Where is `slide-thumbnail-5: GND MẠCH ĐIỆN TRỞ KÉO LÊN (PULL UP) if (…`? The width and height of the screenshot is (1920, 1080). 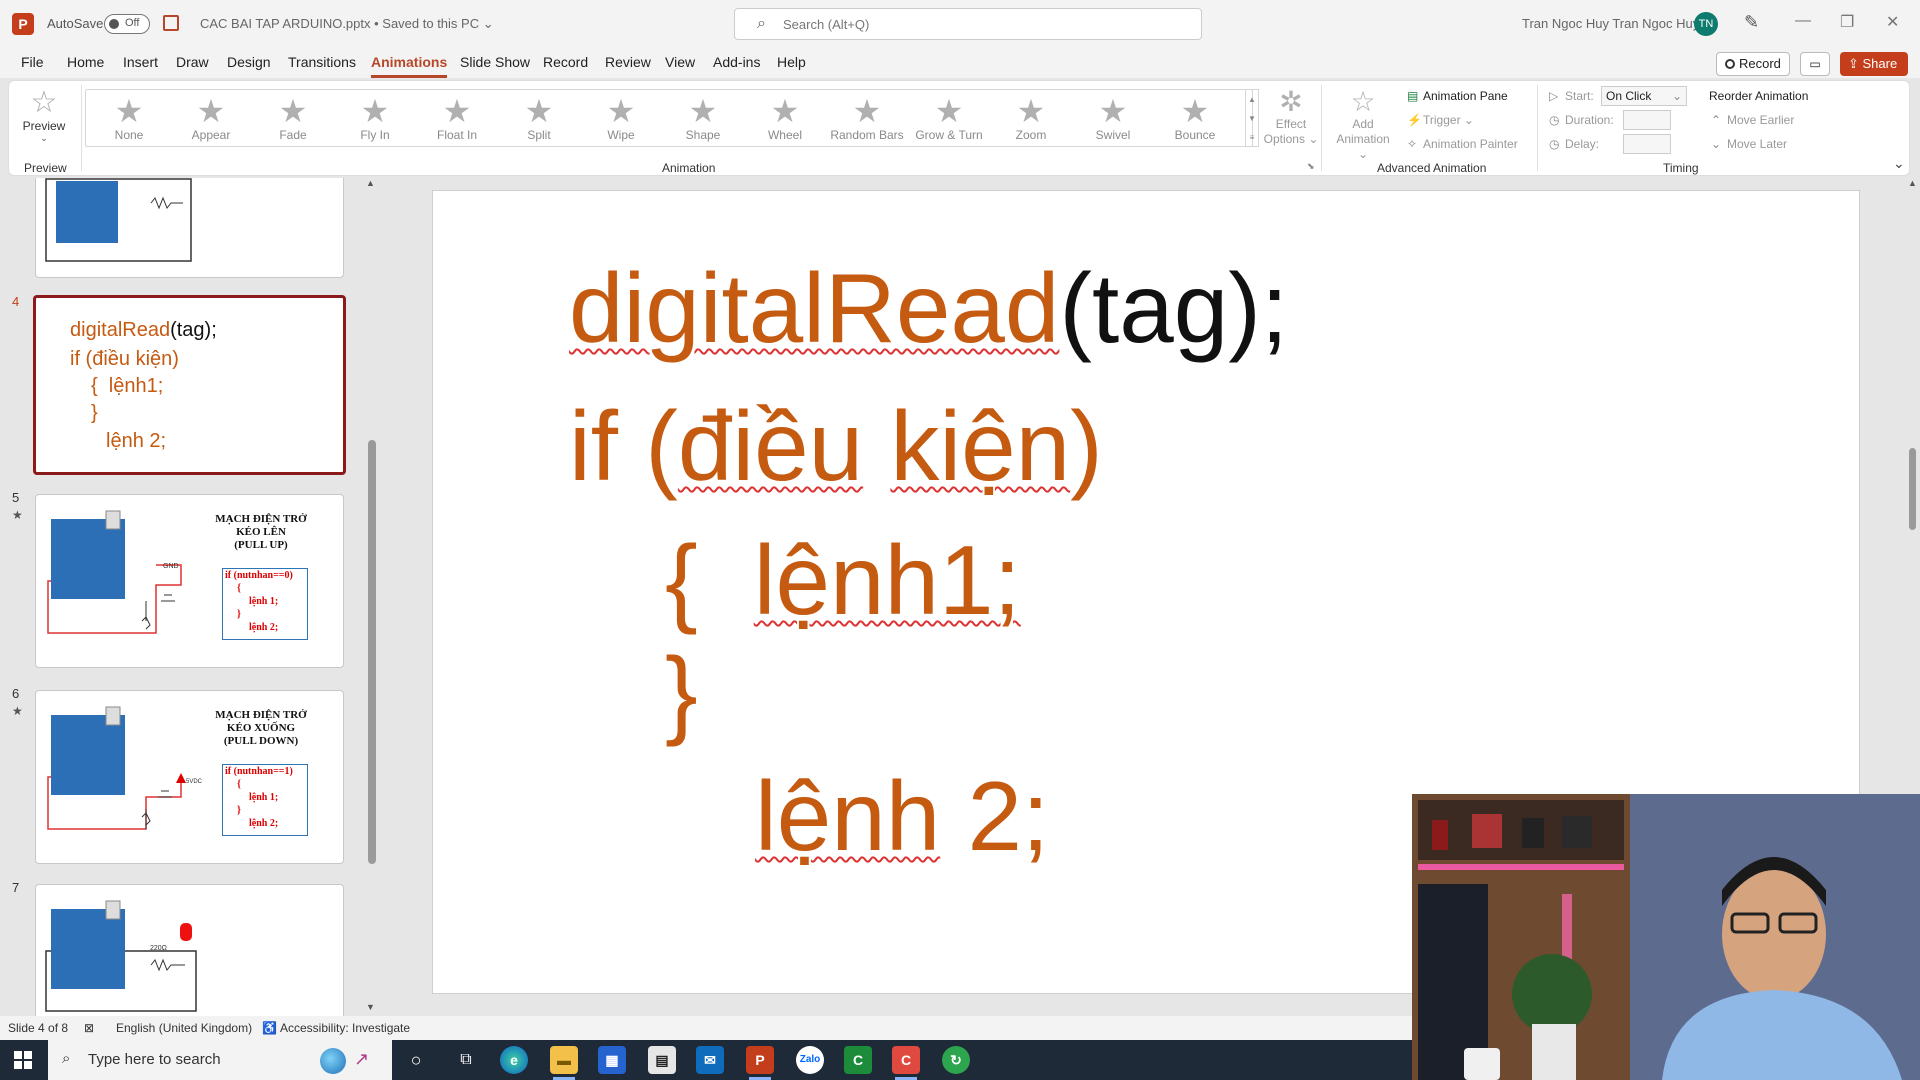
slide-thumbnail-5: GND MẠCH ĐIỆN TRỞ KÉO LÊN (PULL UP) if (… is located at coordinates (189, 581).